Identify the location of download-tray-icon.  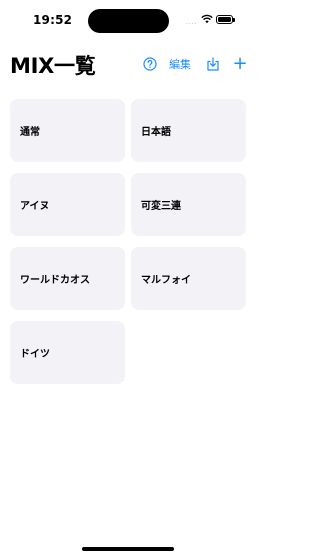
(213, 64).